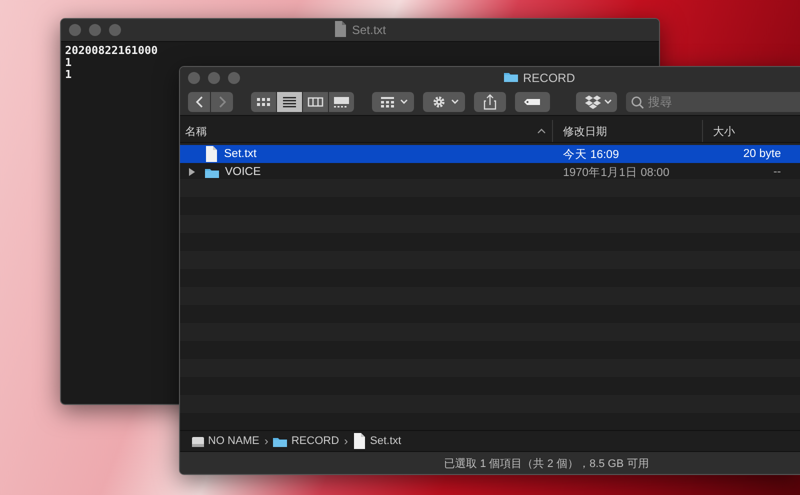 This screenshot has width=800, height=495. I want to click on file-size: --, so click(777, 172).